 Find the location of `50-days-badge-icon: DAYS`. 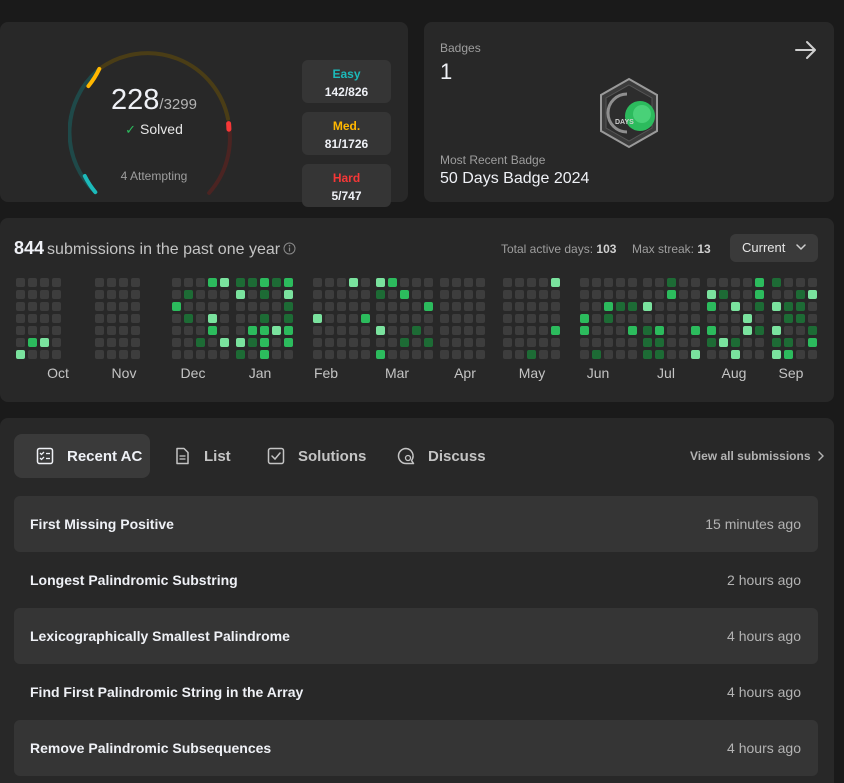

50-days-badge-icon: DAYS is located at coordinates (629, 113).